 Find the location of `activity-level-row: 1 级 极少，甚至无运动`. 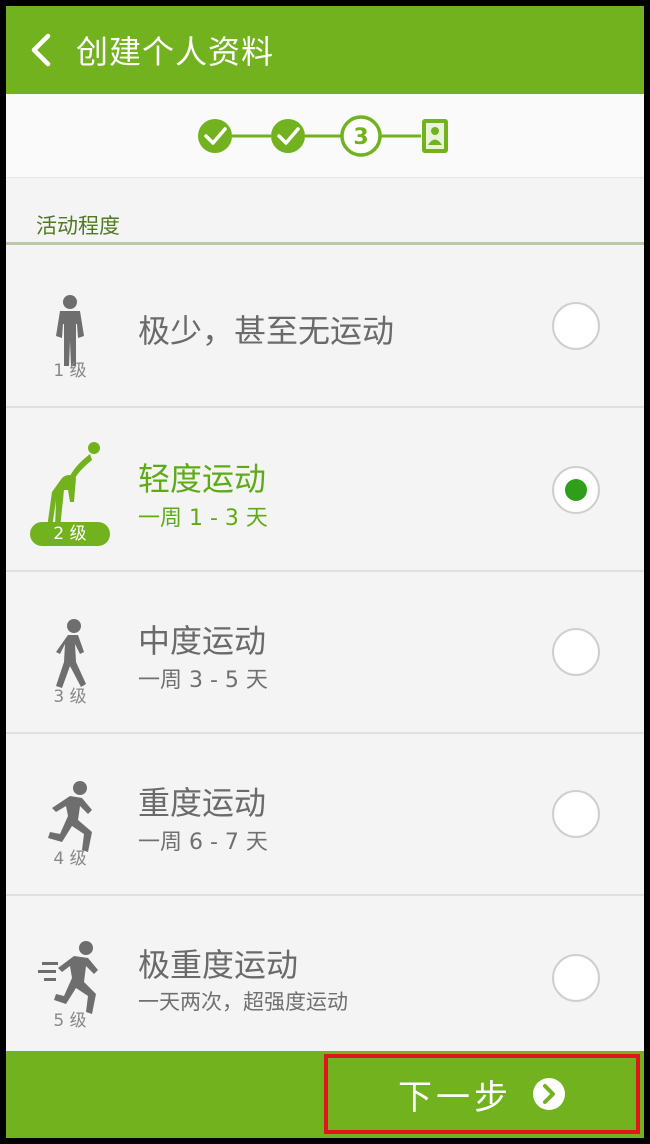

activity-level-row: 1 级 极少，甚至无运动 is located at coordinates (325, 327).